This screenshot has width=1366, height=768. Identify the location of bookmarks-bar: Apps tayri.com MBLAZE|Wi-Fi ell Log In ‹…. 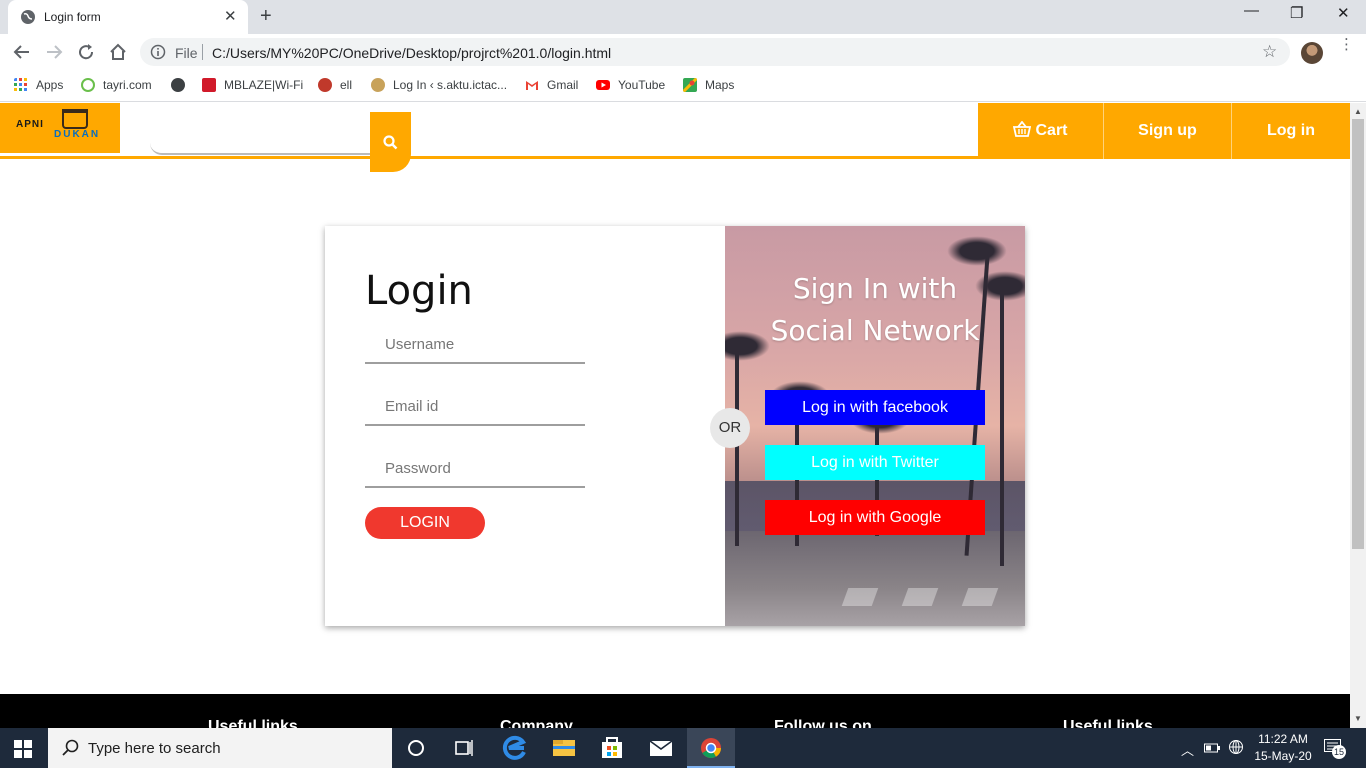
(683, 86).